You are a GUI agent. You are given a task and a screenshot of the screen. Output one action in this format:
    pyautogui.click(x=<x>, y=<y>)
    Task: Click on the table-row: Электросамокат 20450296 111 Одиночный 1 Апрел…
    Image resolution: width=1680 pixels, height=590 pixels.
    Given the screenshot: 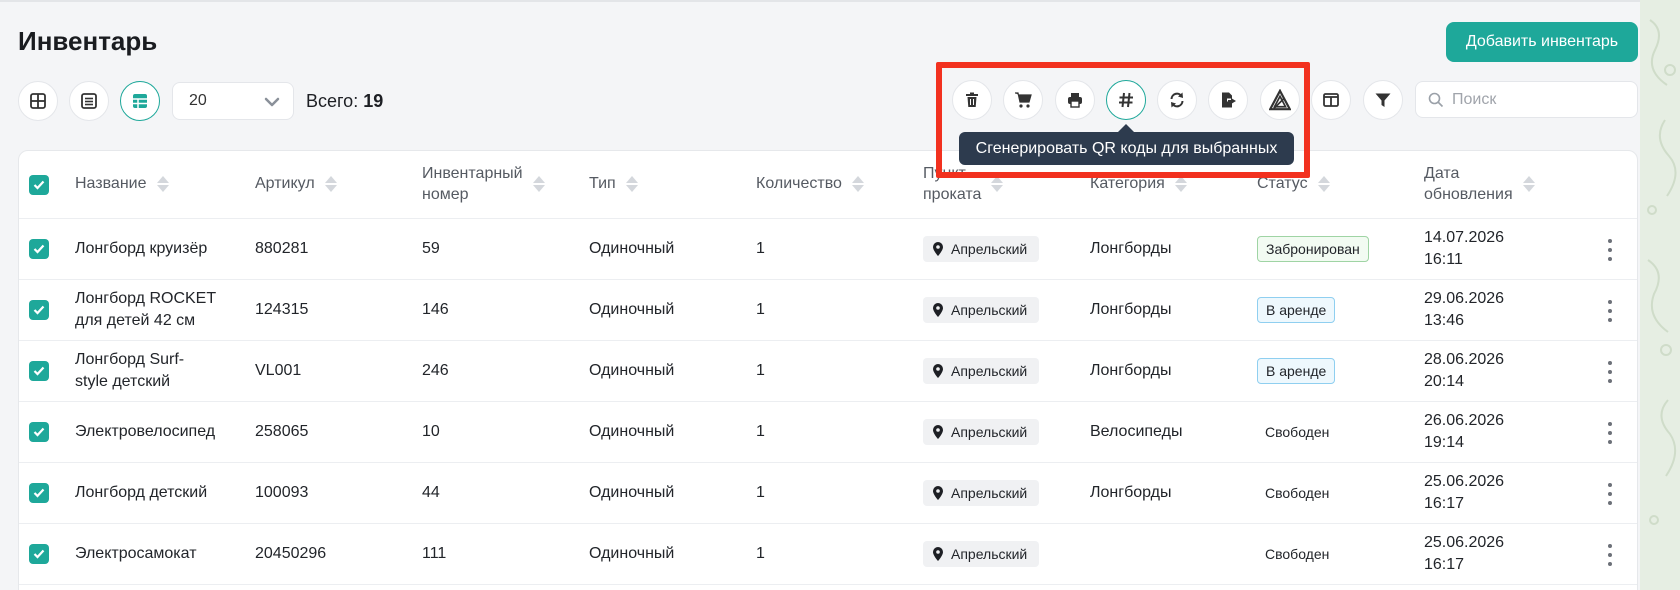 What is the action you would take?
    pyautogui.click(x=828, y=554)
    